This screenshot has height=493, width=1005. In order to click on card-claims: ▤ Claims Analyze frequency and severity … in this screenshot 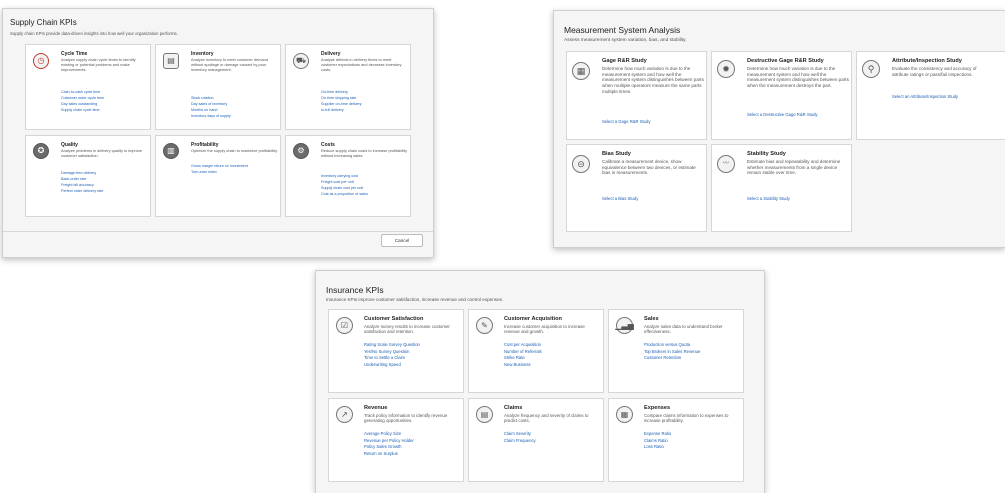, I will do `click(536, 440)`.